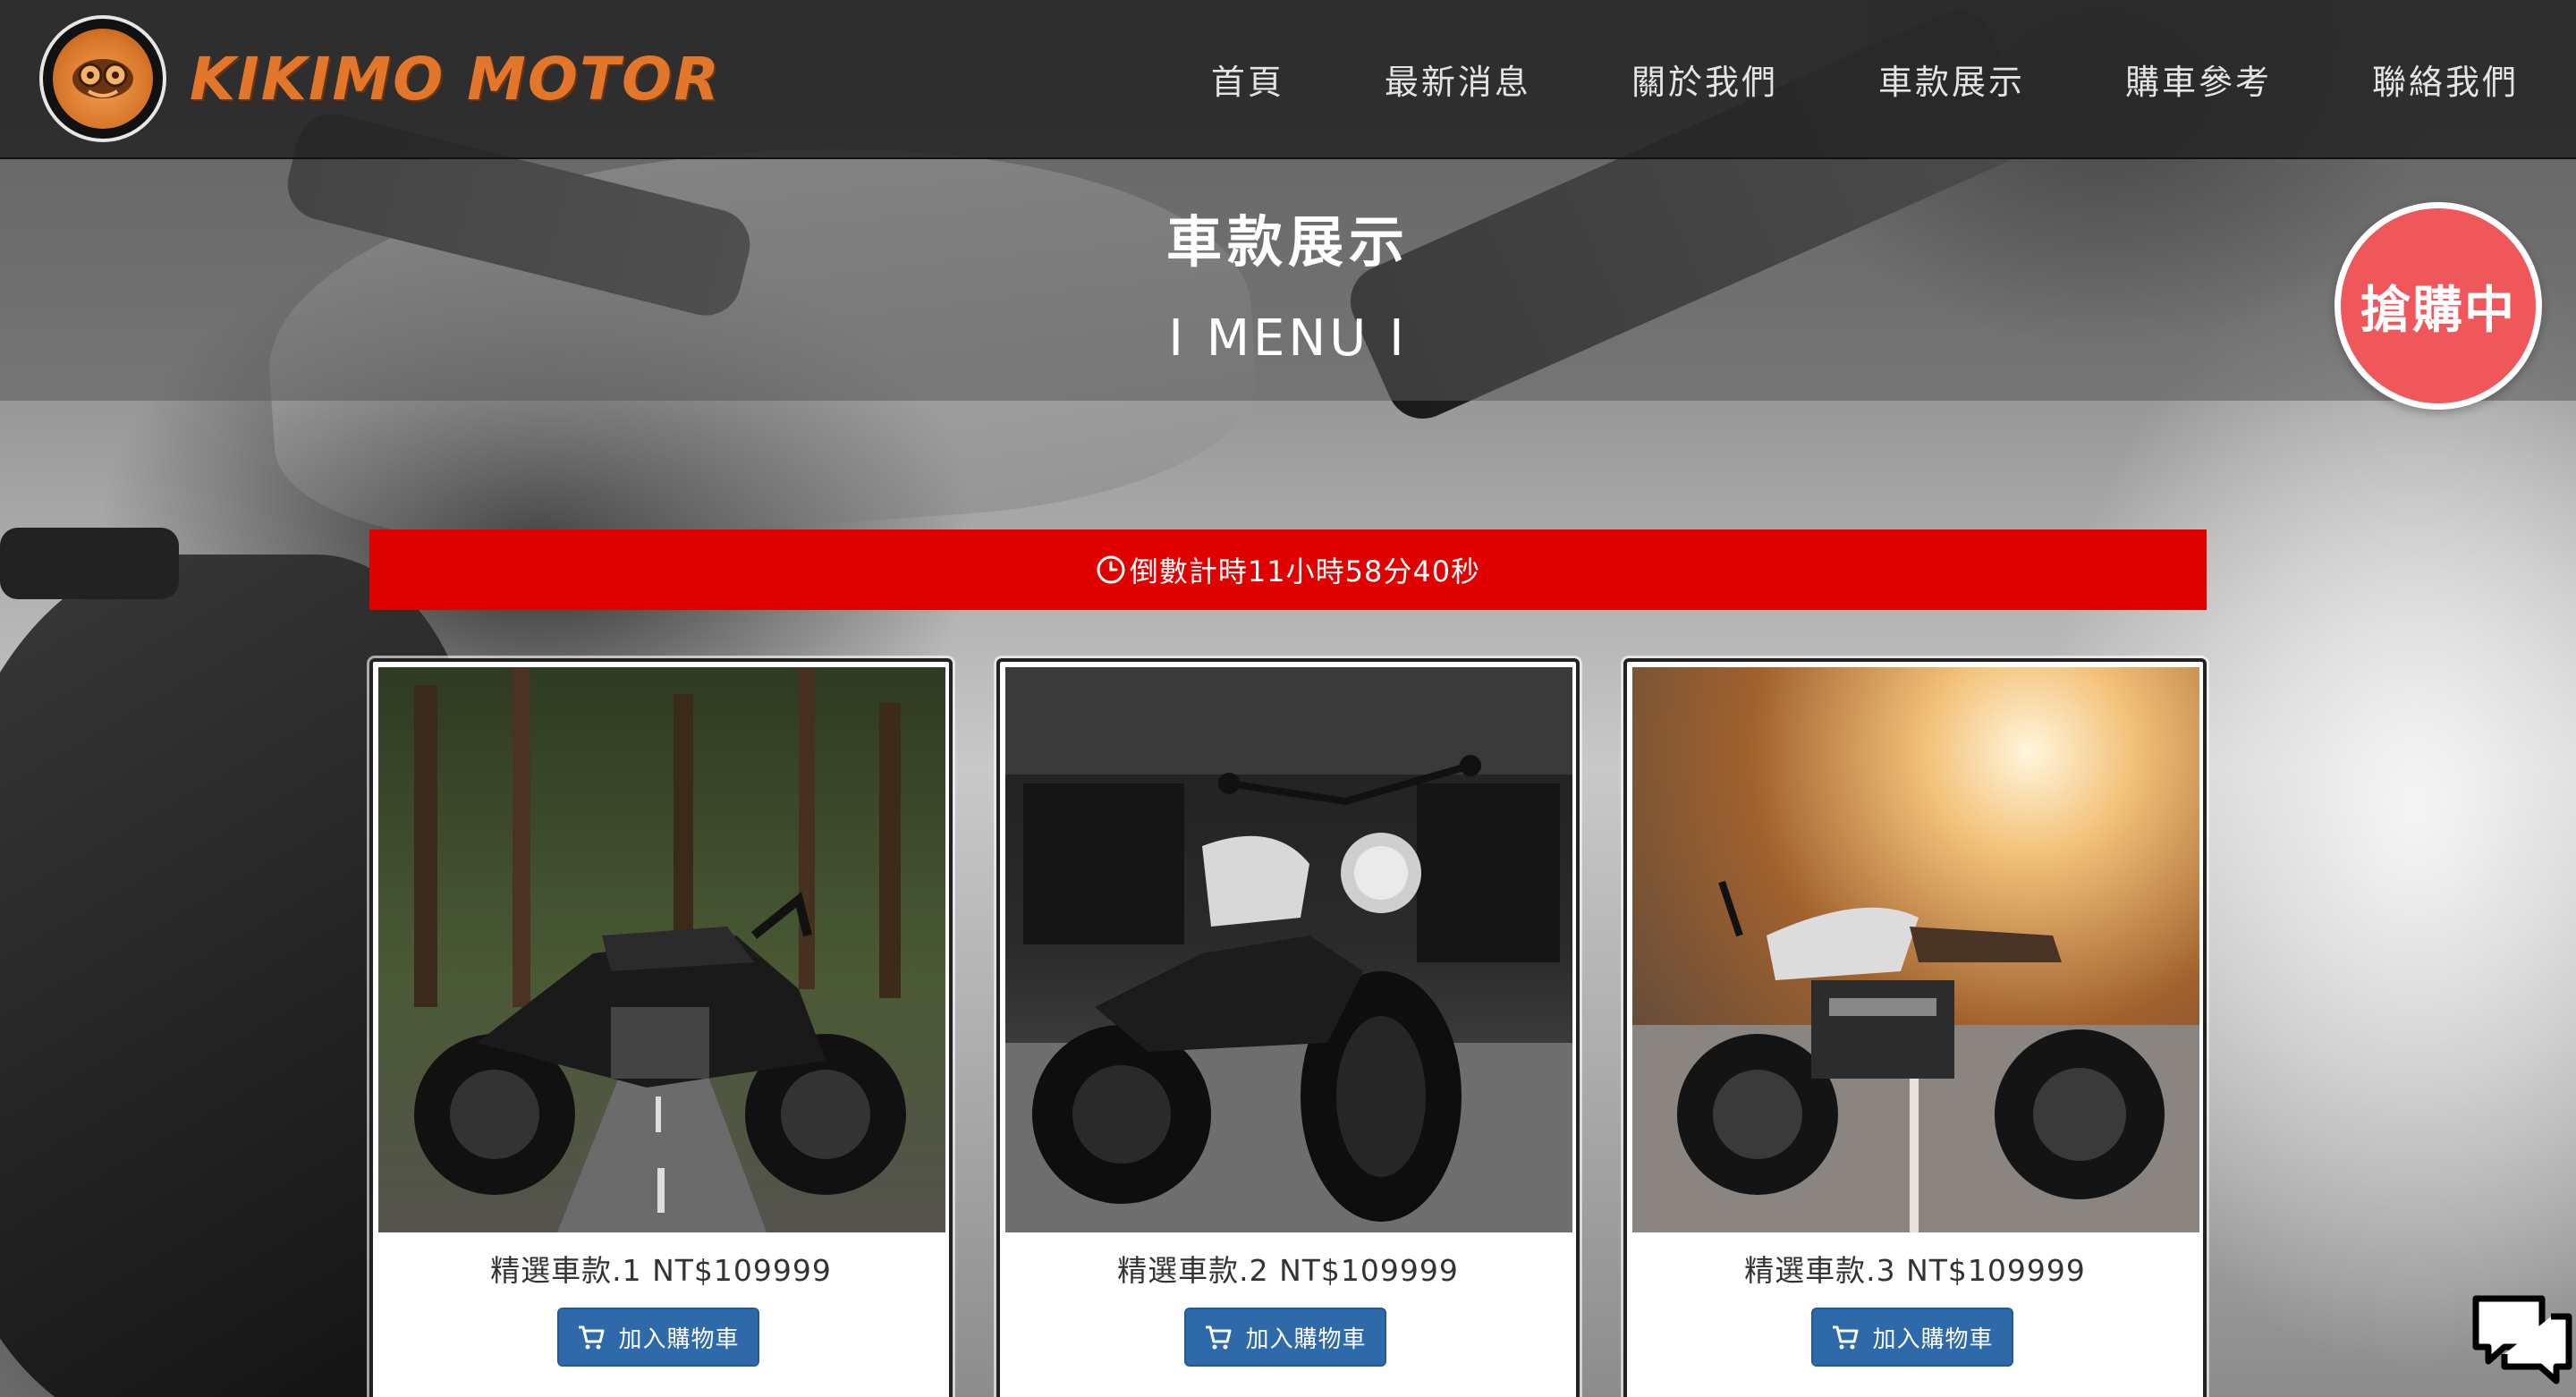 This screenshot has height=1397, width=2576. Describe the element at coordinates (1111, 570) in the screenshot. I see `clock-icon` at that location.